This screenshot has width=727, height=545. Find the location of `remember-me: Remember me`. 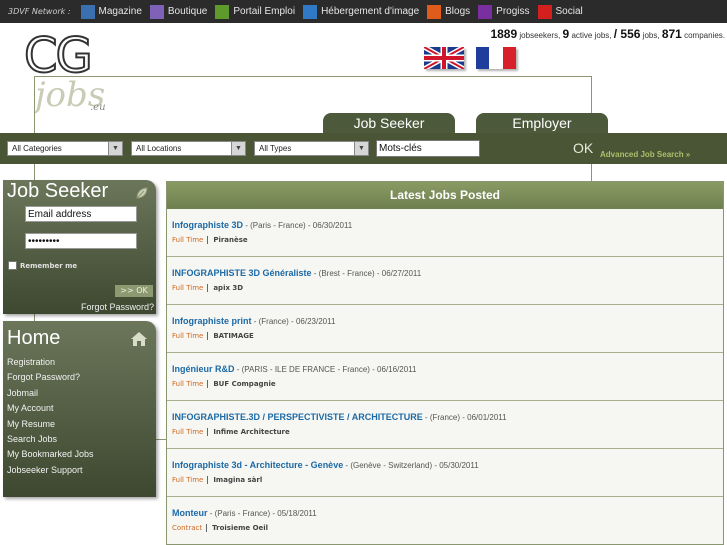

remember-me: Remember me is located at coordinates (42, 265).